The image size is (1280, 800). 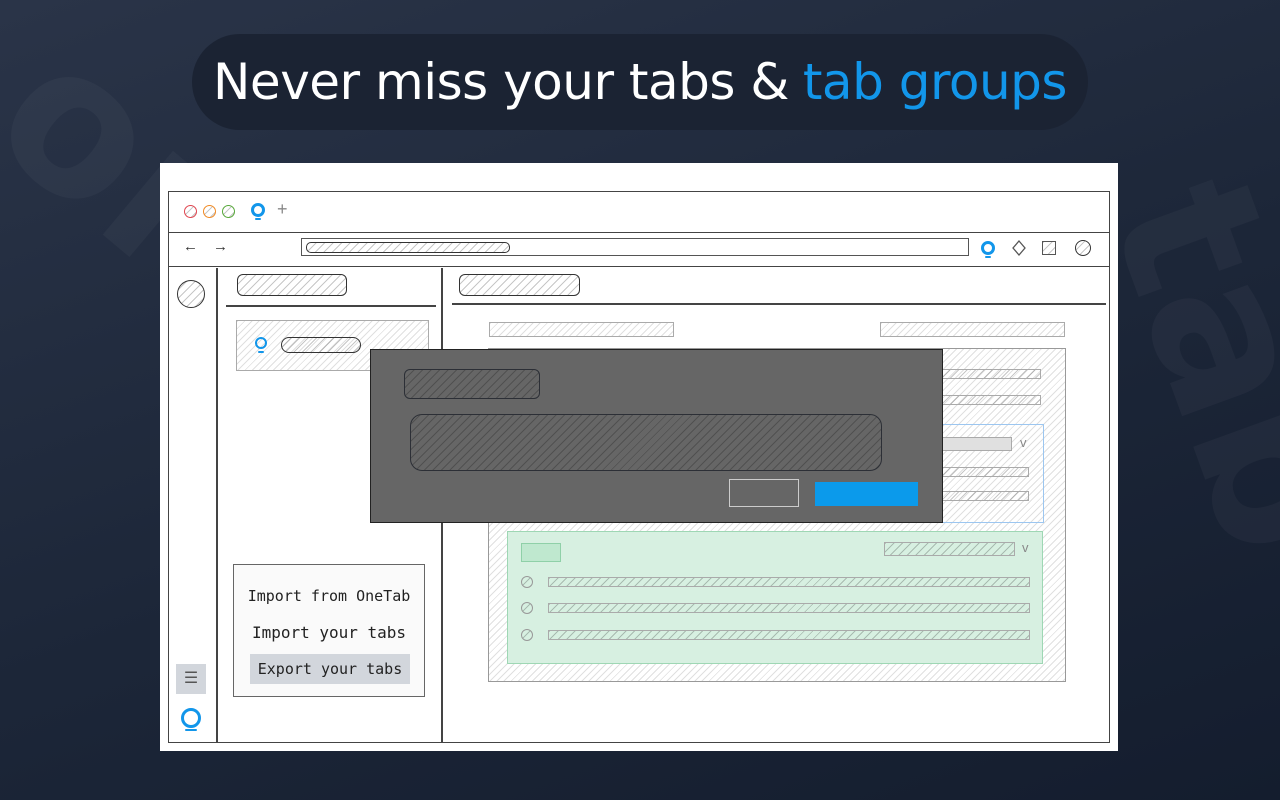 I want to click on main-title-placeholder, so click(x=519, y=285).